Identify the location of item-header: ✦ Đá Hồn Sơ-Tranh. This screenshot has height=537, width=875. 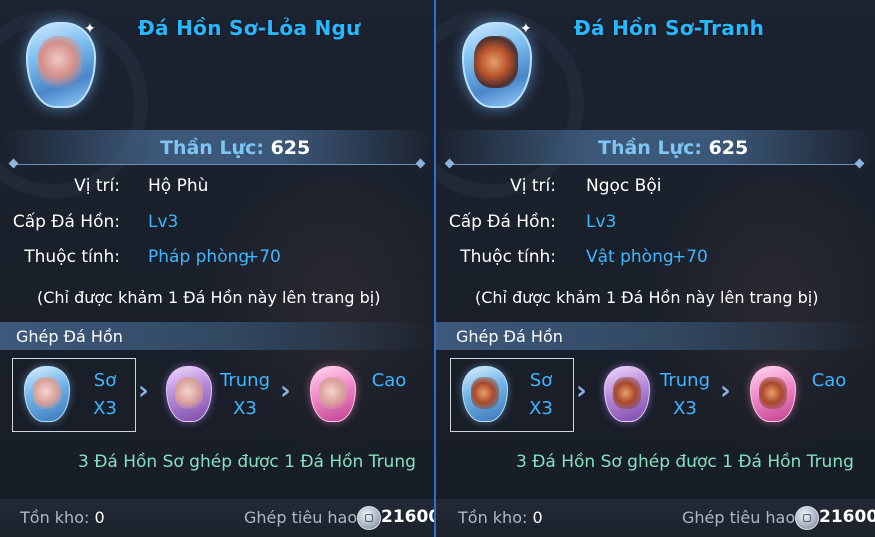
(655, 64).